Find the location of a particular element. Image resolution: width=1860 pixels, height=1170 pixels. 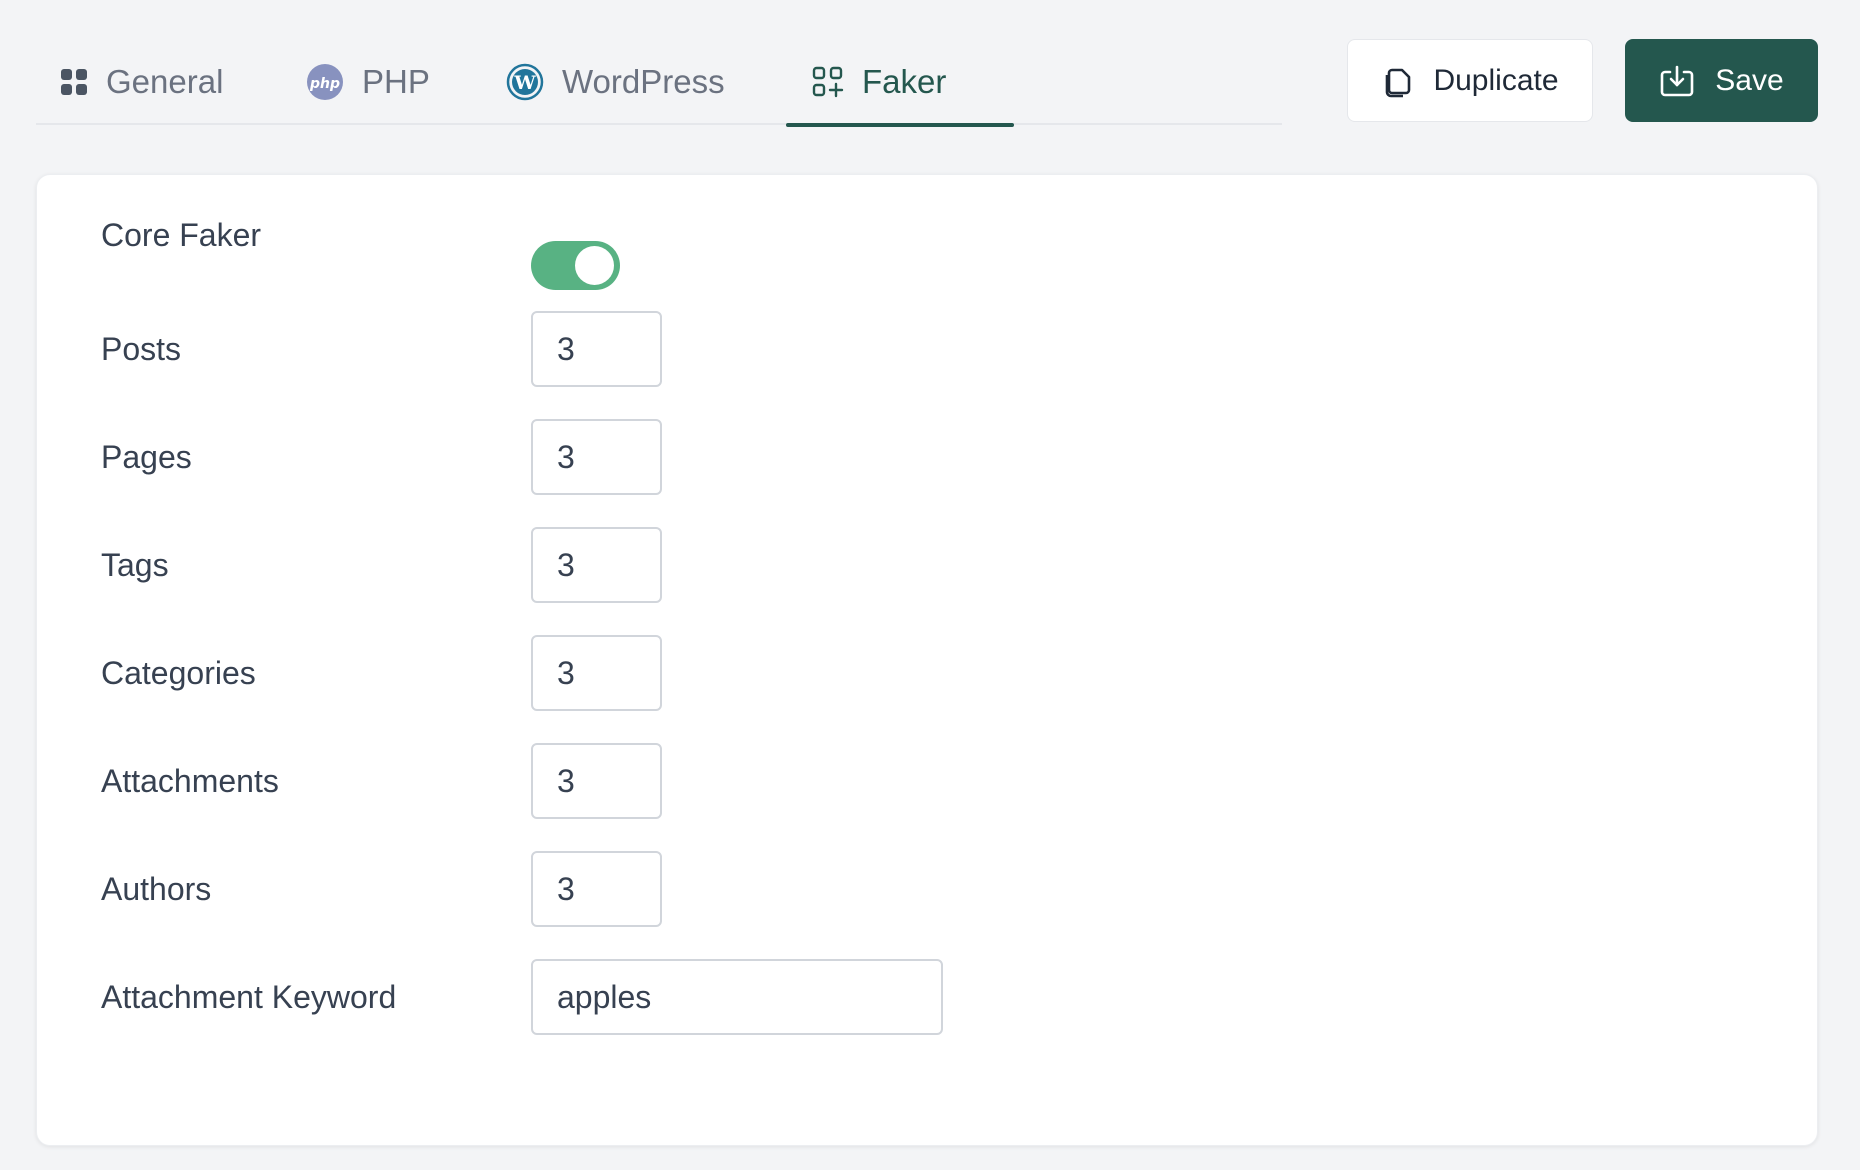

svg-text: php is located at coordinates (324, 84).